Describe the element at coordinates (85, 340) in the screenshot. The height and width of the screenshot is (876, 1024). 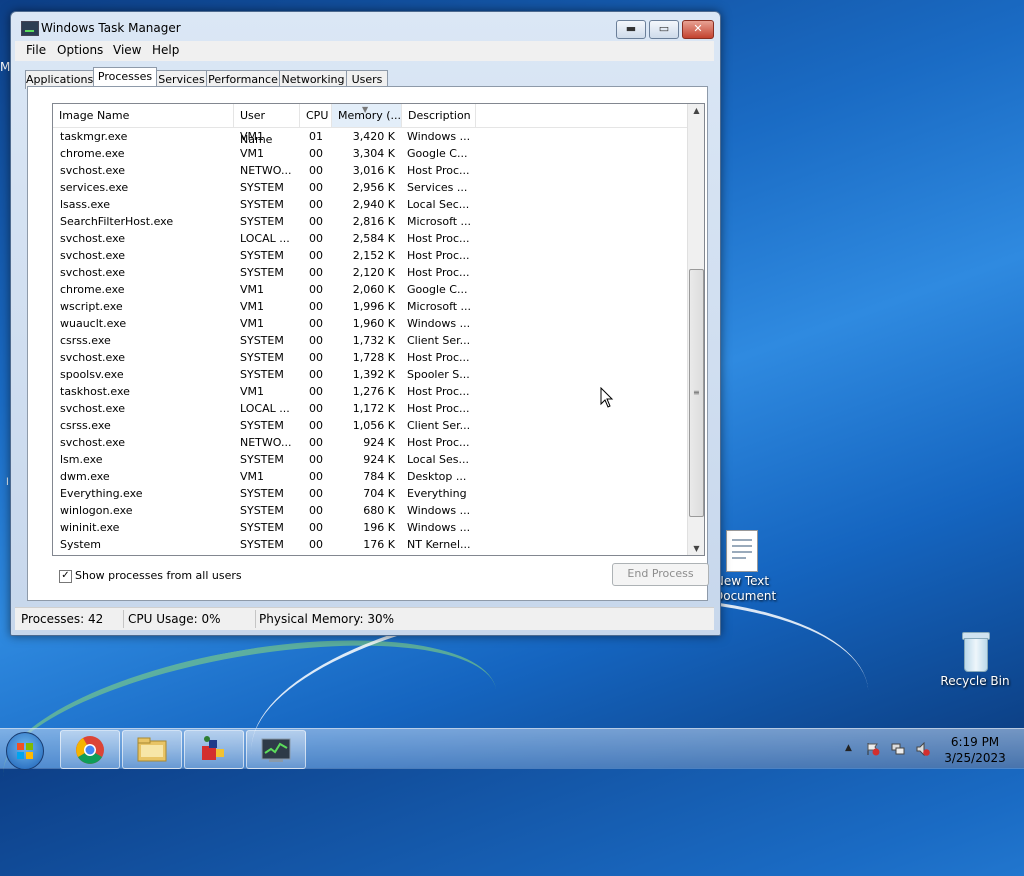
I see `process-image-name: csrss.exe` at that location.